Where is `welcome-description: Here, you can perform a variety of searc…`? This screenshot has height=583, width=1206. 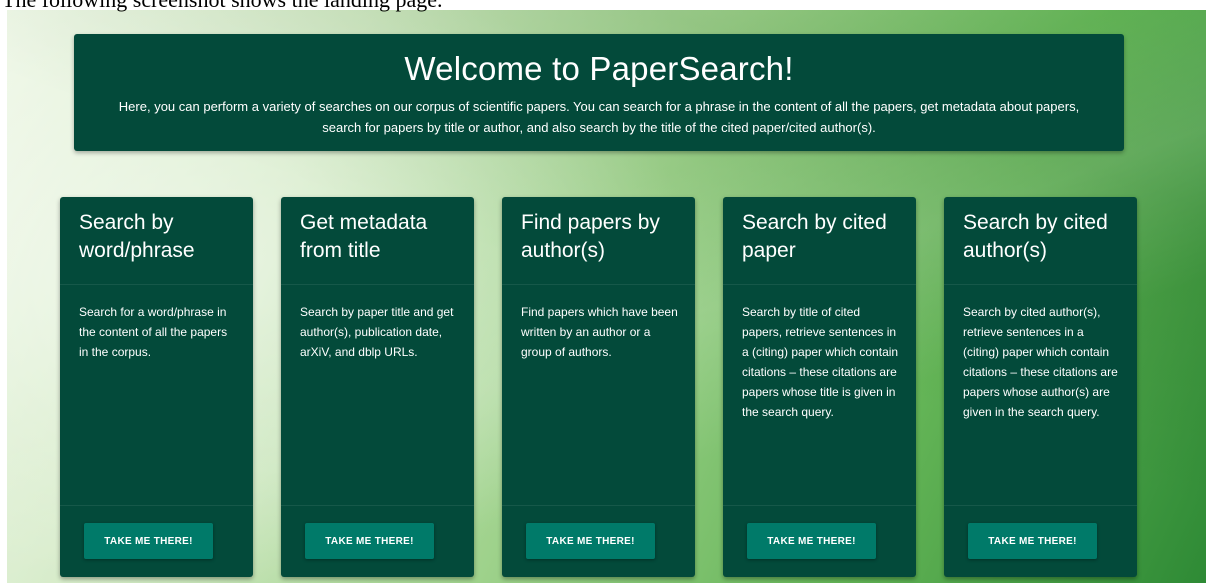
welcome-description: Here, you can perform a variety of searc… is located at coordinates (599, 117).